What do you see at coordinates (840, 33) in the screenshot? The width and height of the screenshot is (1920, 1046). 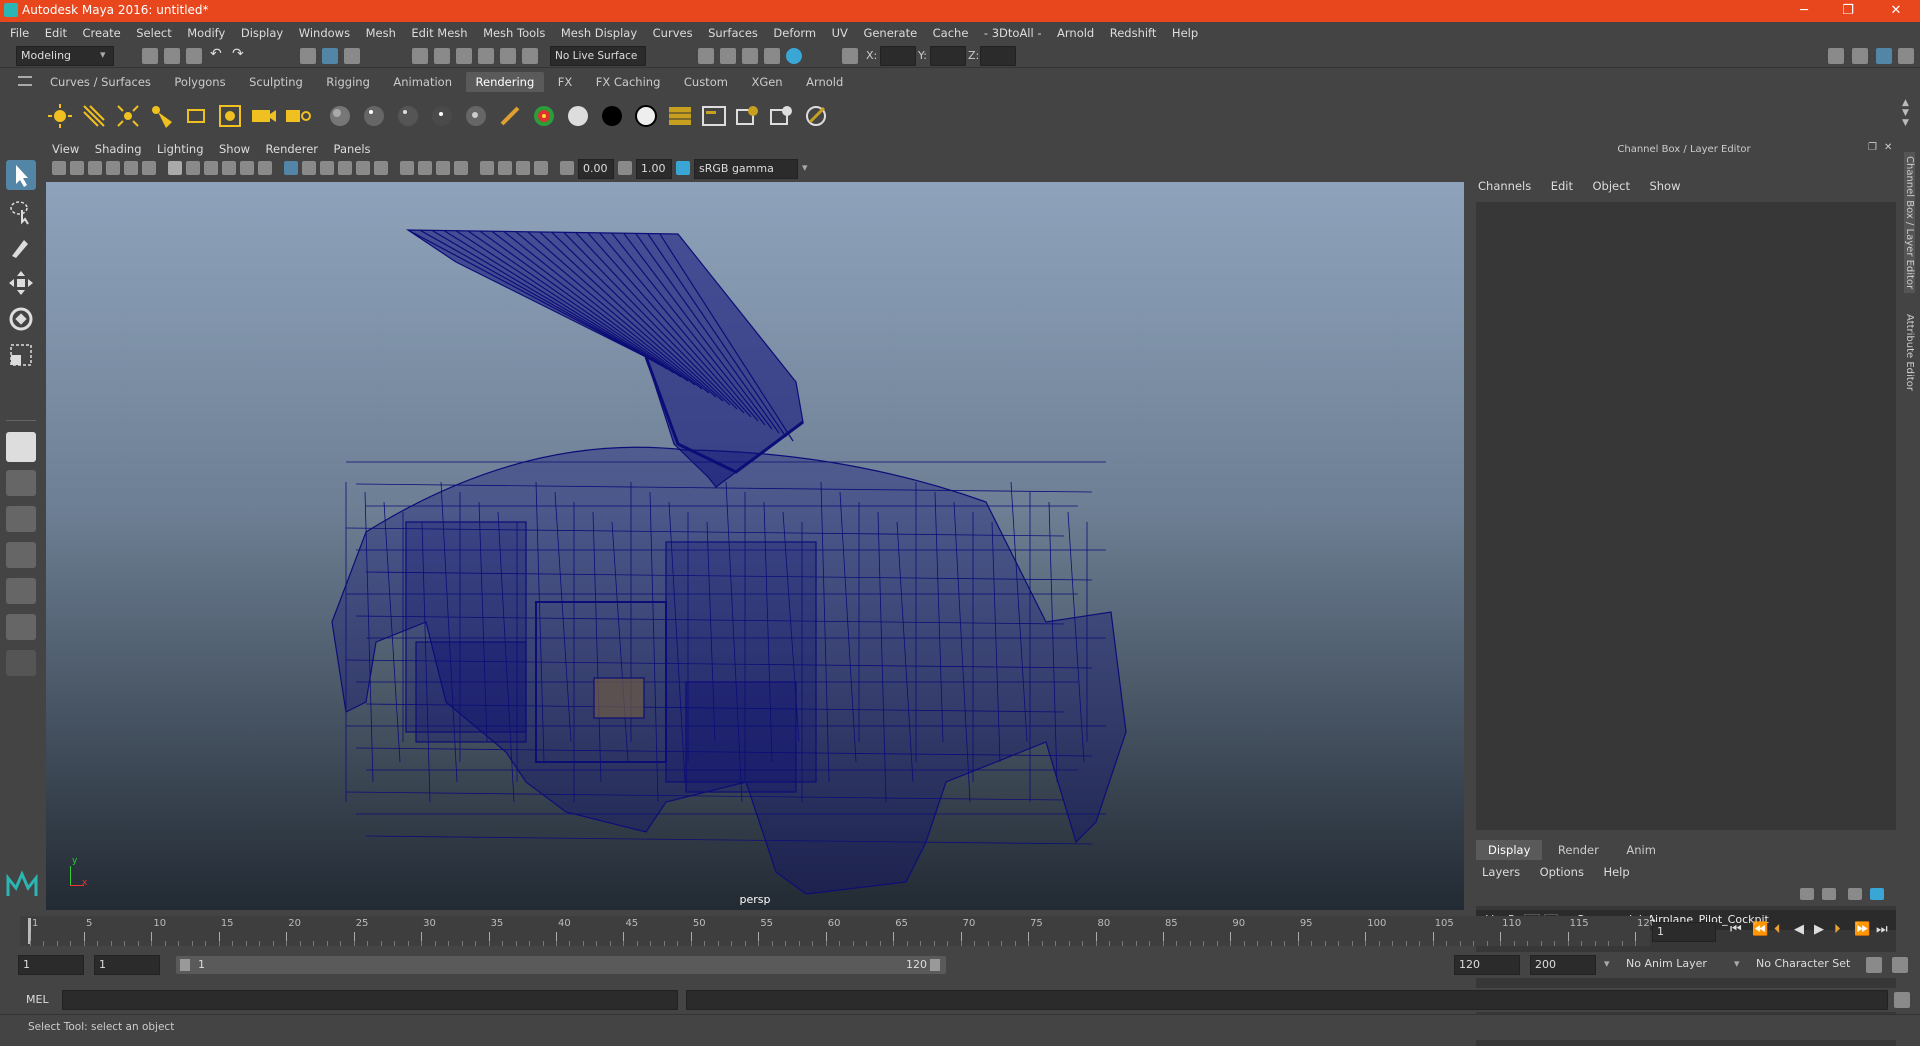 I see `menu-uv: UV` at bounding box center [840, 33].